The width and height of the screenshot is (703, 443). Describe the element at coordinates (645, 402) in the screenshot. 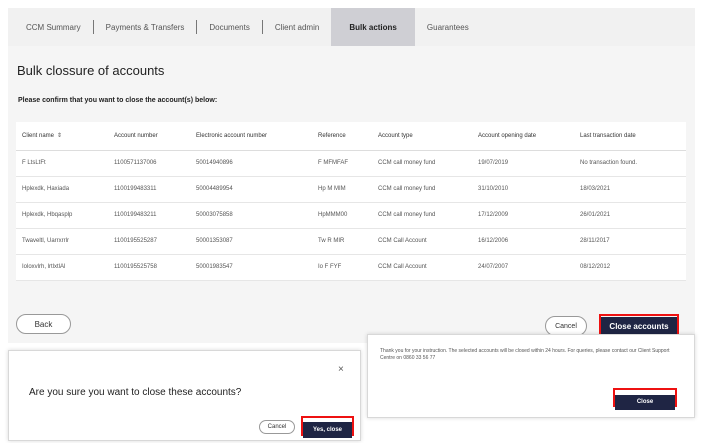

I see `success-close-button: Close` at that location.